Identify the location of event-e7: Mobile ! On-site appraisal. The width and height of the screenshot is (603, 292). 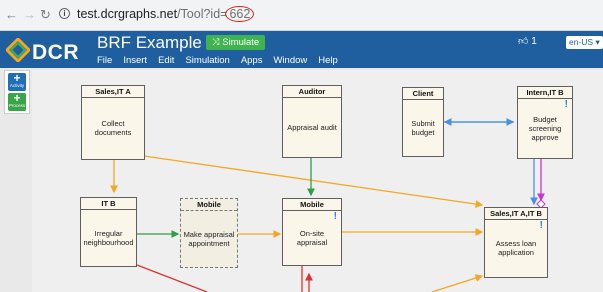
(312, 232).